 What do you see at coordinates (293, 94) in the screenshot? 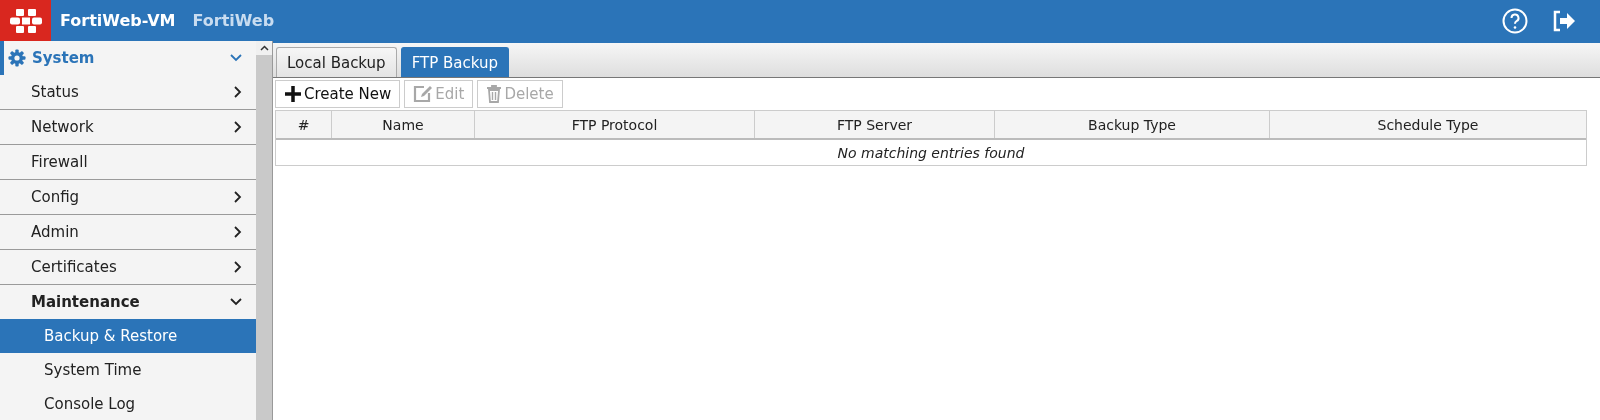
I see `plus-icon` at bounding box center [293, 94].